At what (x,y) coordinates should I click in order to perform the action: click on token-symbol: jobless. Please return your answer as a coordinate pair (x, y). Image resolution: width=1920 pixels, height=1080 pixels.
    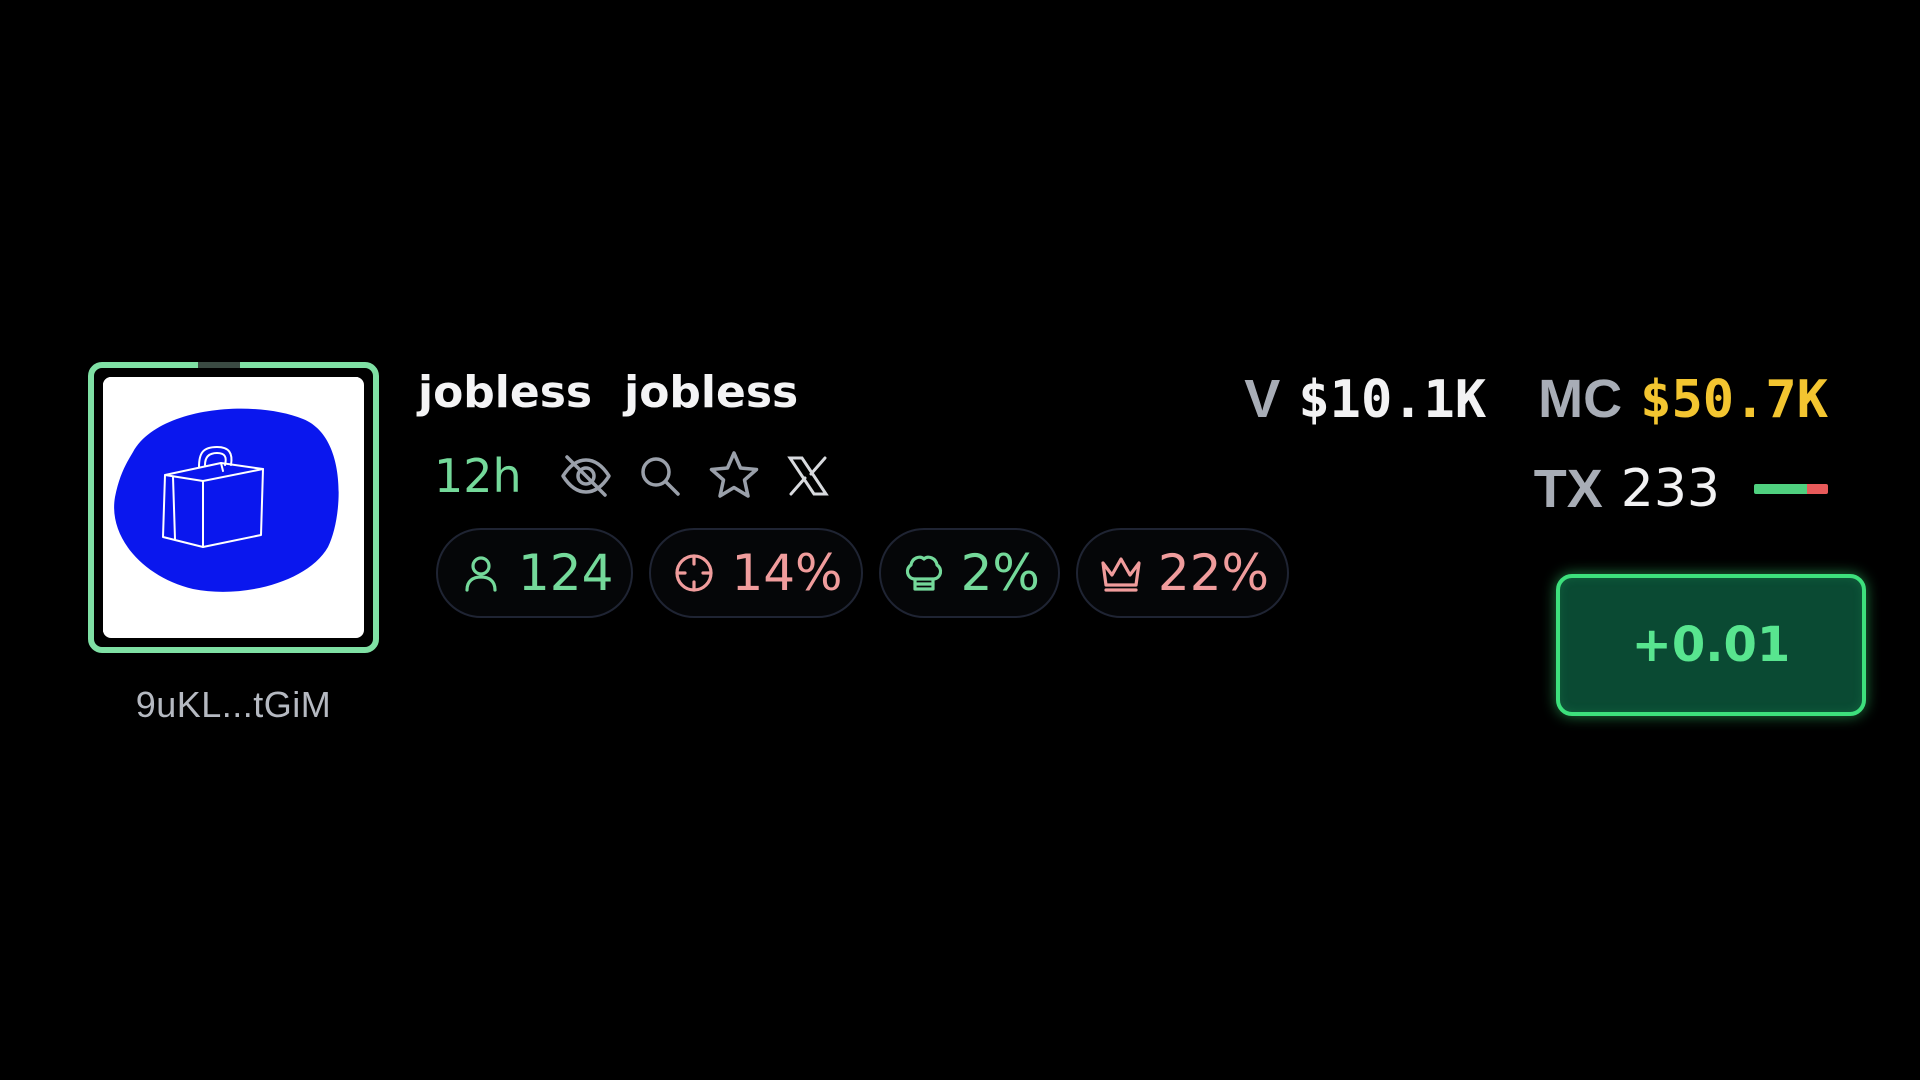
    Looking at the image, I should click on (711, 393).